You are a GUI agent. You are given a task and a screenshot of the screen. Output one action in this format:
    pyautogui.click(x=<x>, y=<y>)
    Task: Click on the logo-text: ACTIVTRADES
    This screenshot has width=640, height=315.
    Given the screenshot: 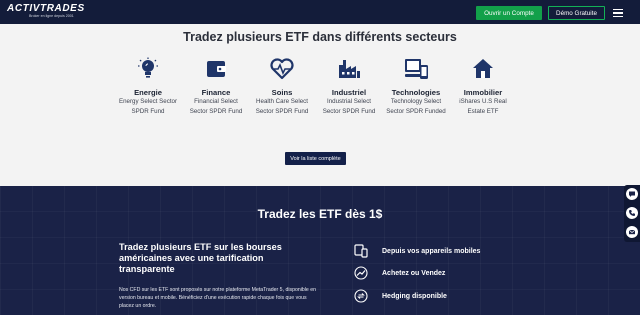 What is the action you would take?
    pyautogui.click(x=46, y=8)
    